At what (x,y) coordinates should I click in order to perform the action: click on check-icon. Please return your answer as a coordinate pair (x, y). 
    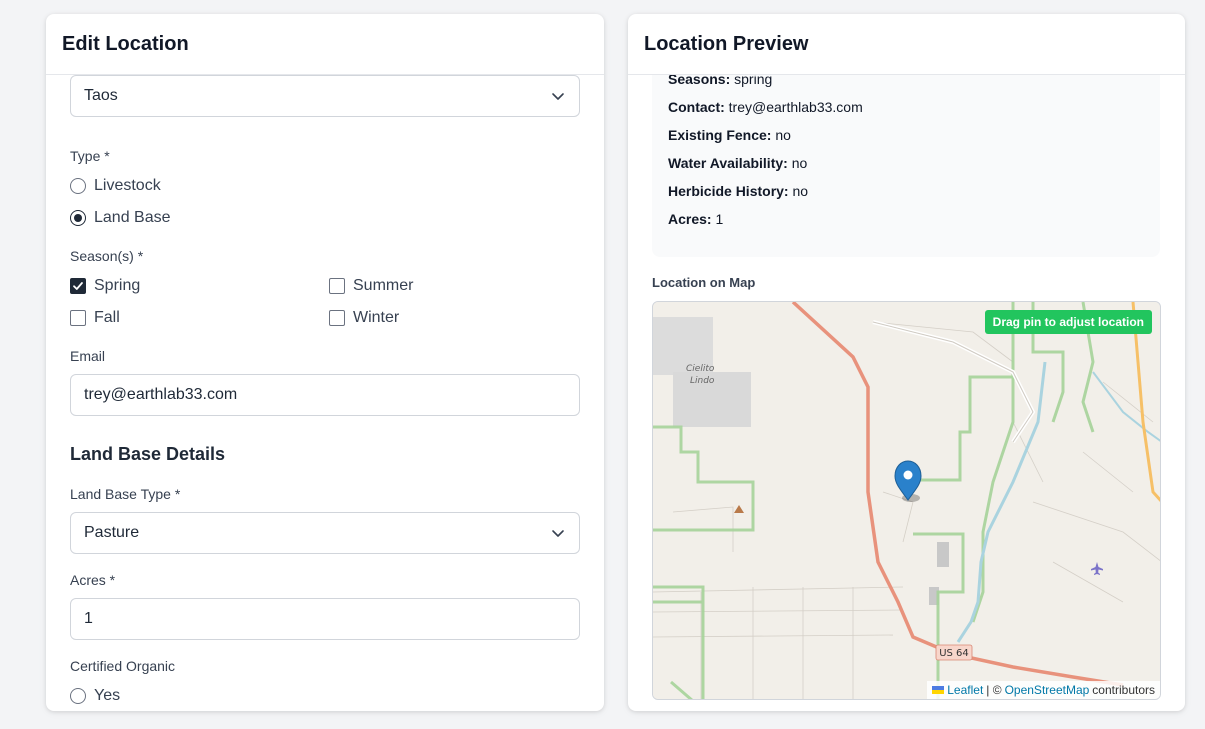
    Looking at the image, I should click on (78, 286).